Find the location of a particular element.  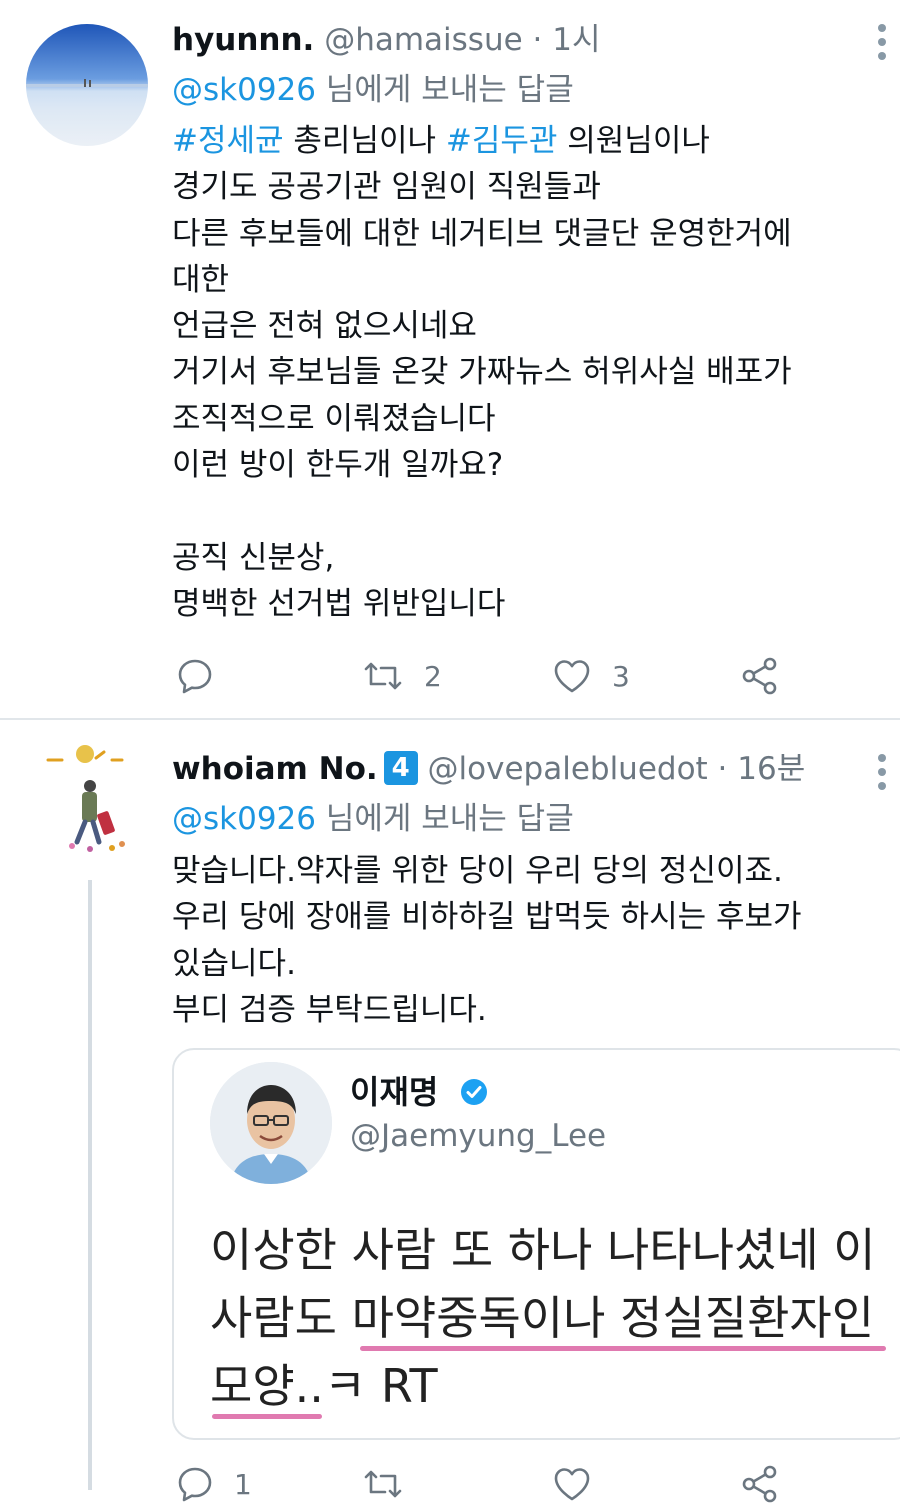

name-badge: 4 is located at coordinates (400, 768).